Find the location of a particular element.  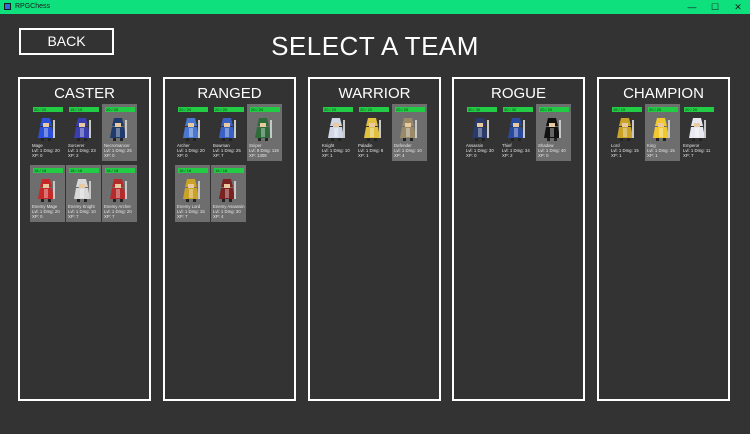

unit-card: 18 / 18 Enemy Archer Lvl: 1 Dmg: 20 XP: 7 is located at coordinates (119, 193).